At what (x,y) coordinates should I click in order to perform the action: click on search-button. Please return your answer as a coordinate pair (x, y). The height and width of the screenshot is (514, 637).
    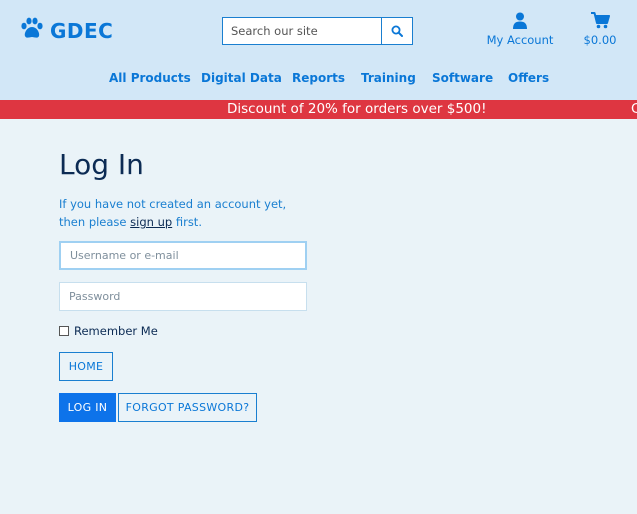
    Looking at the image, I should click on (397, 31).